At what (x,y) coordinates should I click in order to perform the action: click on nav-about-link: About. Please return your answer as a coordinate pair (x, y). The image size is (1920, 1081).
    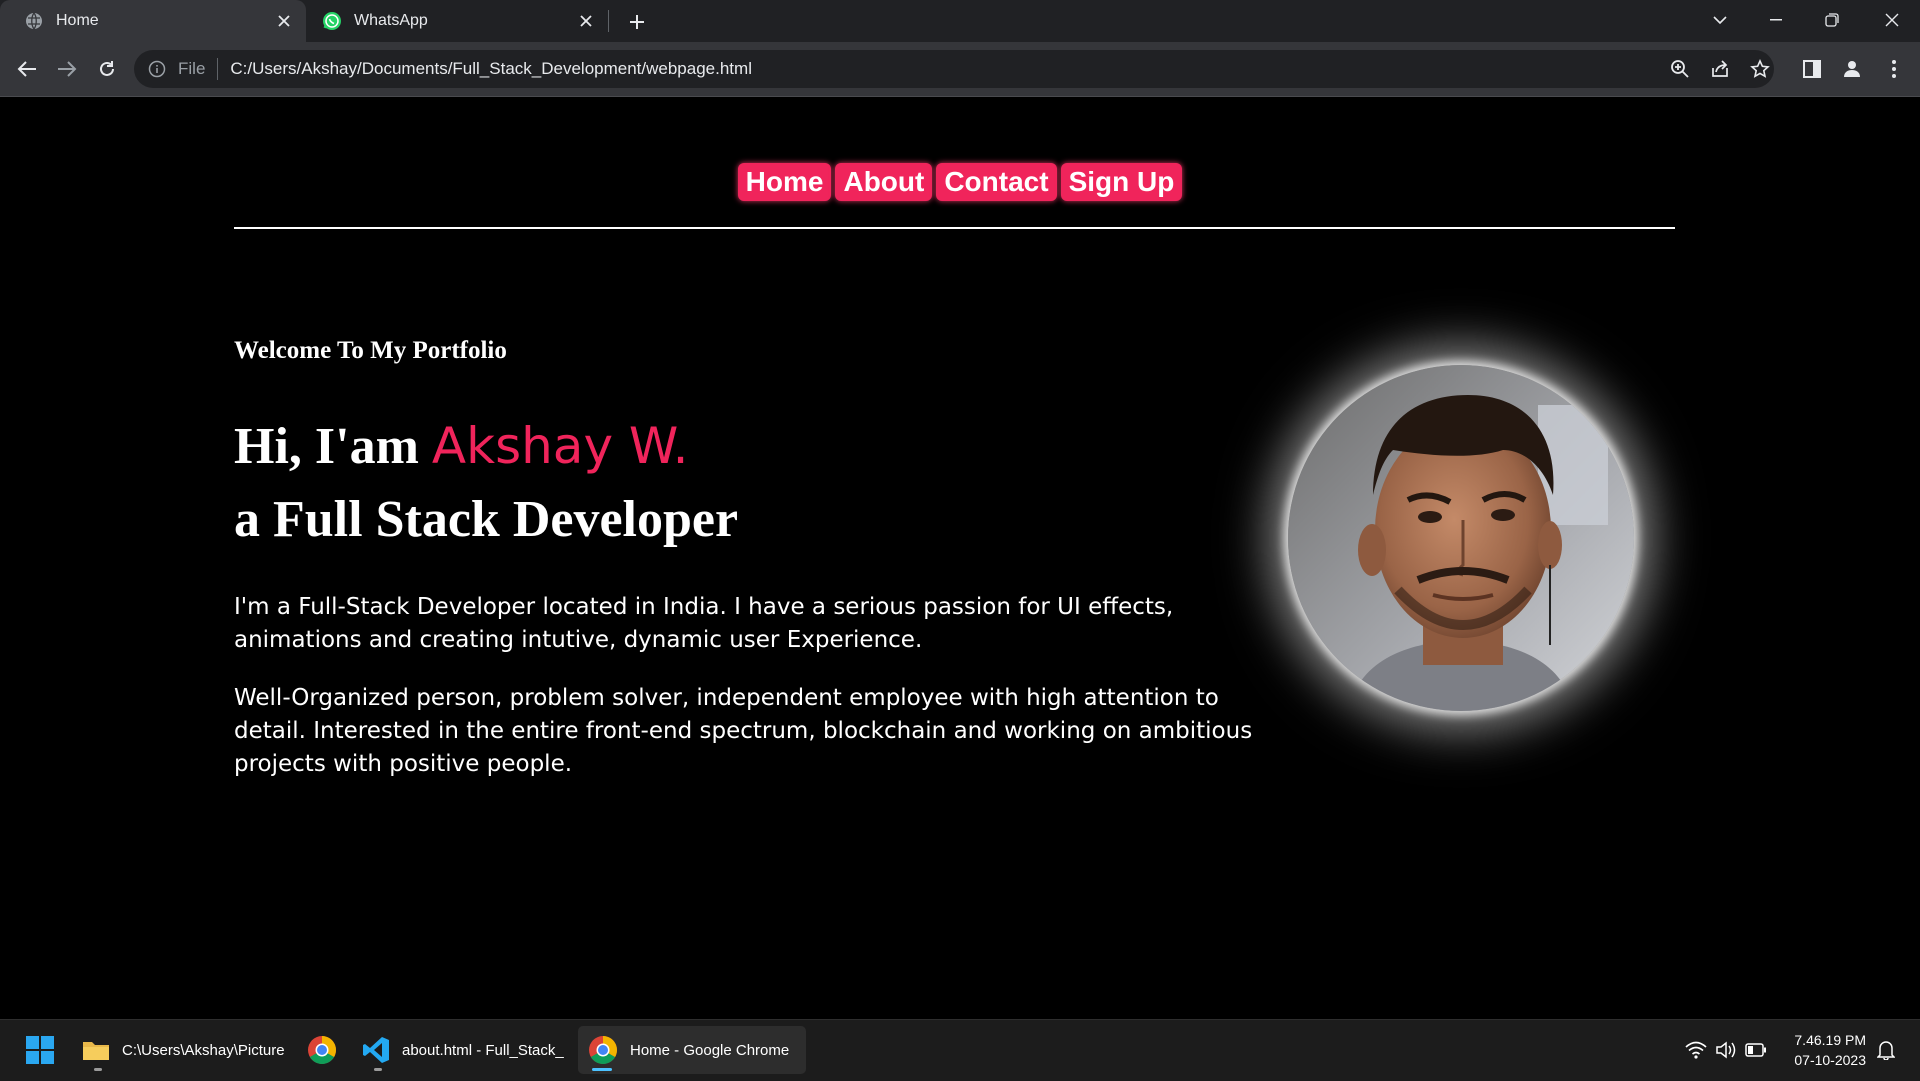
    Looking at the image, I should click on (884, 182).